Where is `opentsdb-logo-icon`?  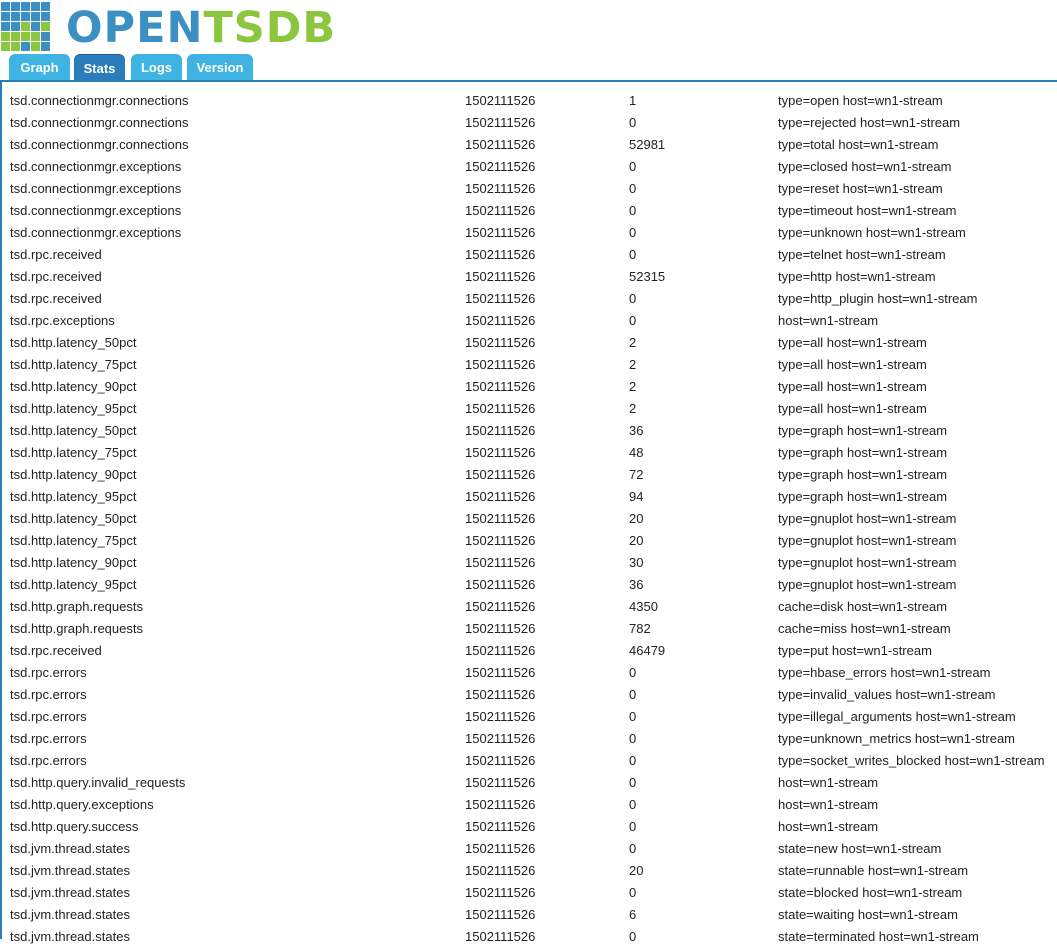
opentsdb-logo-icon is located at coordinates (25, 26).